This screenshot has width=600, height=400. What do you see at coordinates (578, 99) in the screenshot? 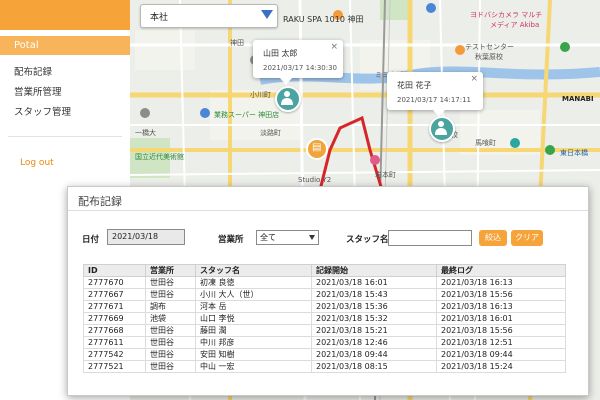
I see `map-label: MANABI` at bounding box center [578, 99].